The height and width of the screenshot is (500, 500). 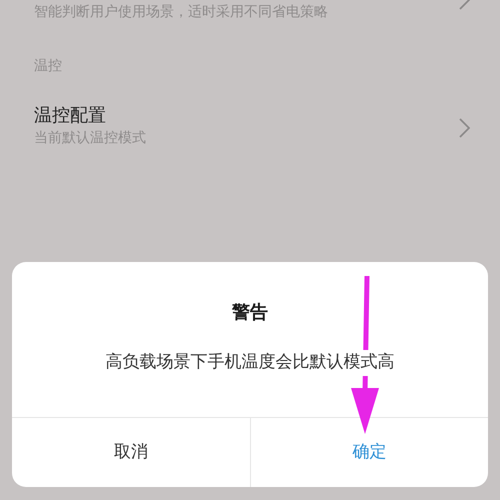 I want to click on settings-row: 温控配置 当前默认温控模式, so click(x=250, y=125).